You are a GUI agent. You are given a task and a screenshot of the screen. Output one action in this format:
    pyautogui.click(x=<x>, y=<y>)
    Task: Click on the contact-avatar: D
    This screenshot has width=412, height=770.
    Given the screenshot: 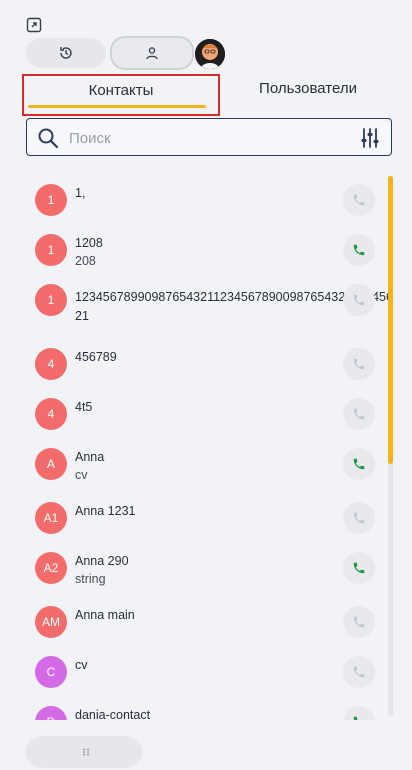 What is the action you would take?
    pyautogui.click(x=51, y=713)
    